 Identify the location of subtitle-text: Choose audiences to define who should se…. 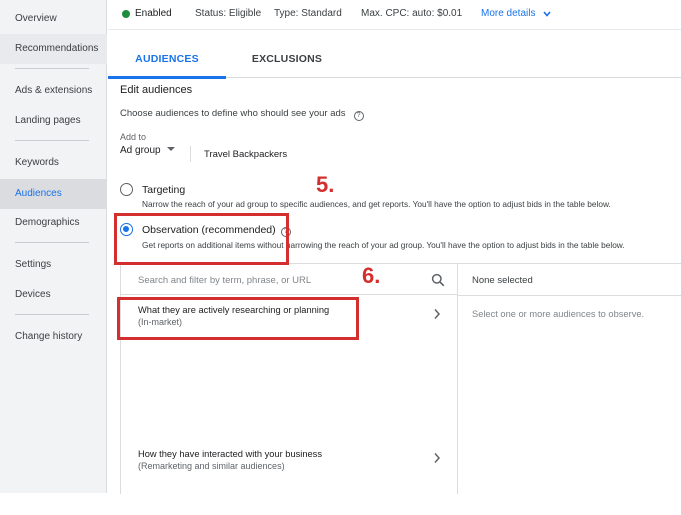
(233, 113).